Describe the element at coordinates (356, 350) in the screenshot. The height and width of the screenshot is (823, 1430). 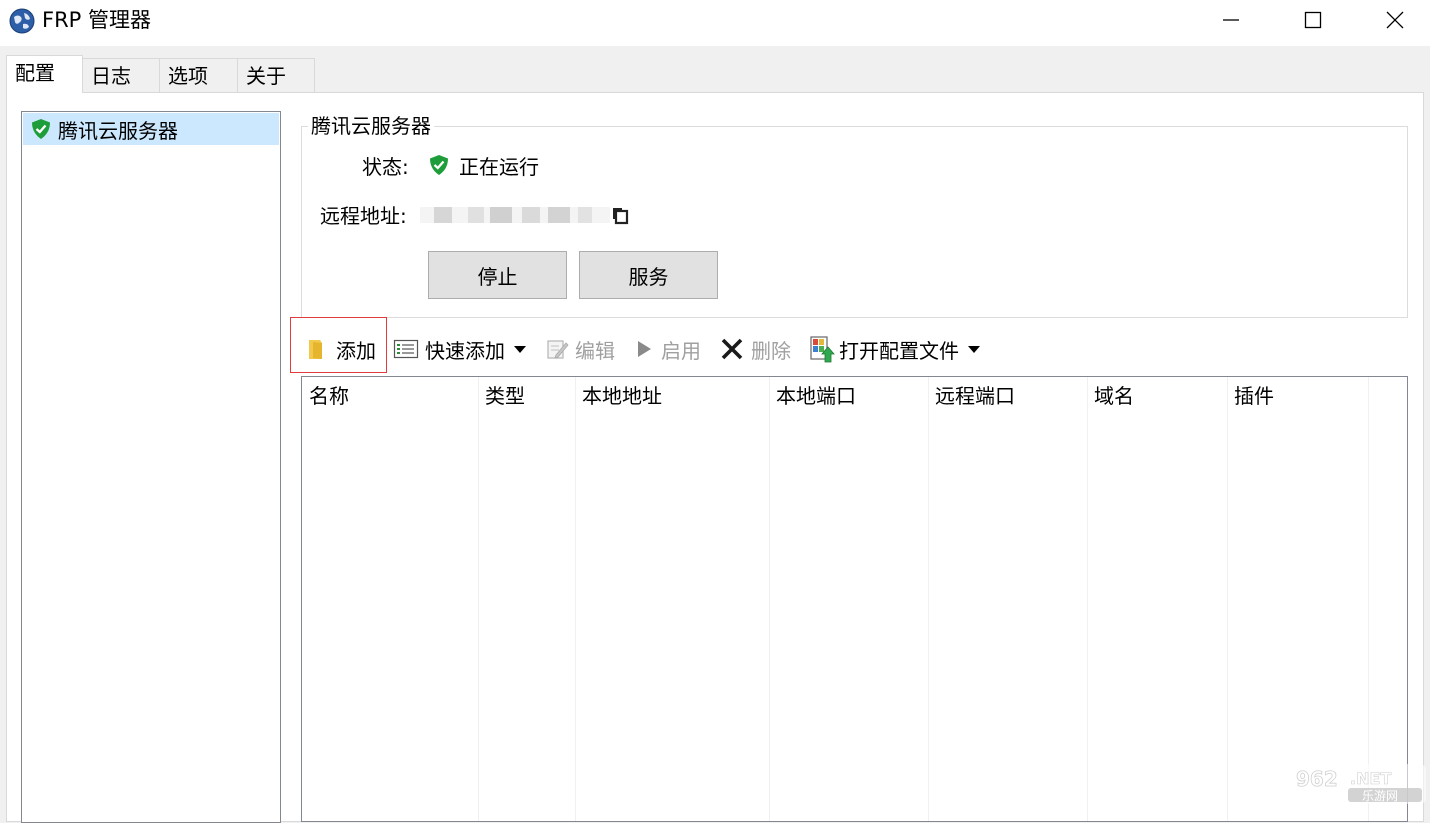
I see `add-label: 添加` at that location.